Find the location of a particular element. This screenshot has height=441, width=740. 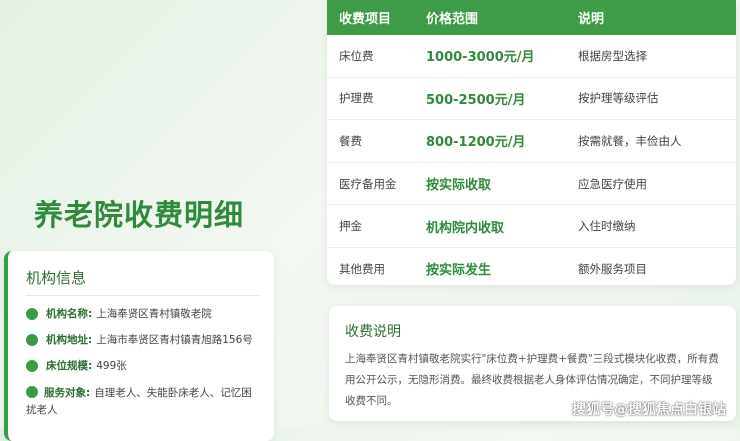

fee-table-header: 收费项目 价格范围 说明 is located at coordinates (531, 17).